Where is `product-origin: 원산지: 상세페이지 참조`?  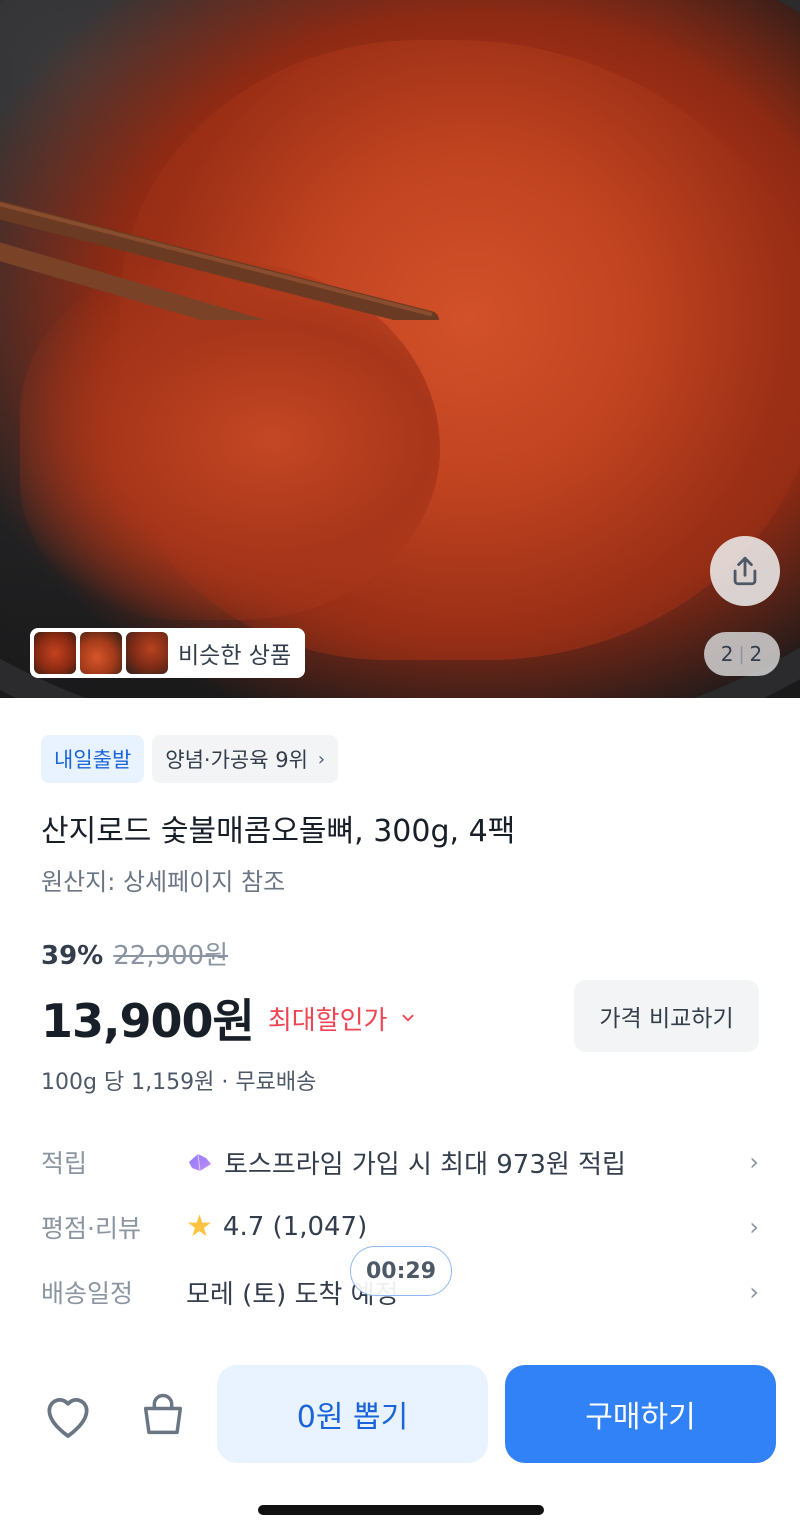 product-origin: 원산지: 상세페이지 참조 is located at coordinates (163, 882).